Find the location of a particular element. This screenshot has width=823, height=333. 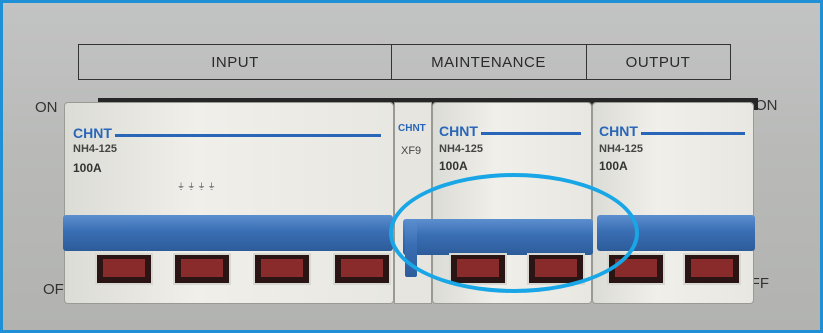

terminal-markings: ⏚ ⏚ ⏚ ⏚ is located at coordinates (196, 186).